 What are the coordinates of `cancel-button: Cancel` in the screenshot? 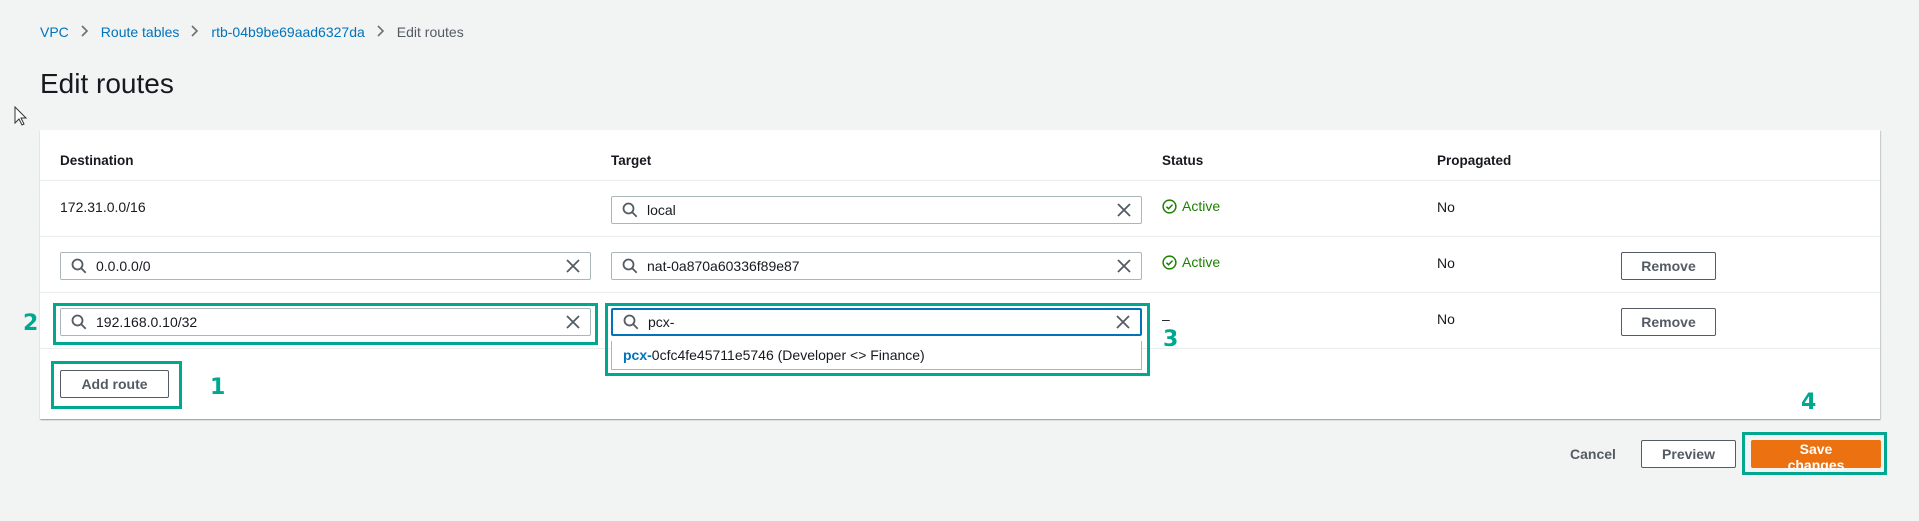 It's located at (1588, 454).